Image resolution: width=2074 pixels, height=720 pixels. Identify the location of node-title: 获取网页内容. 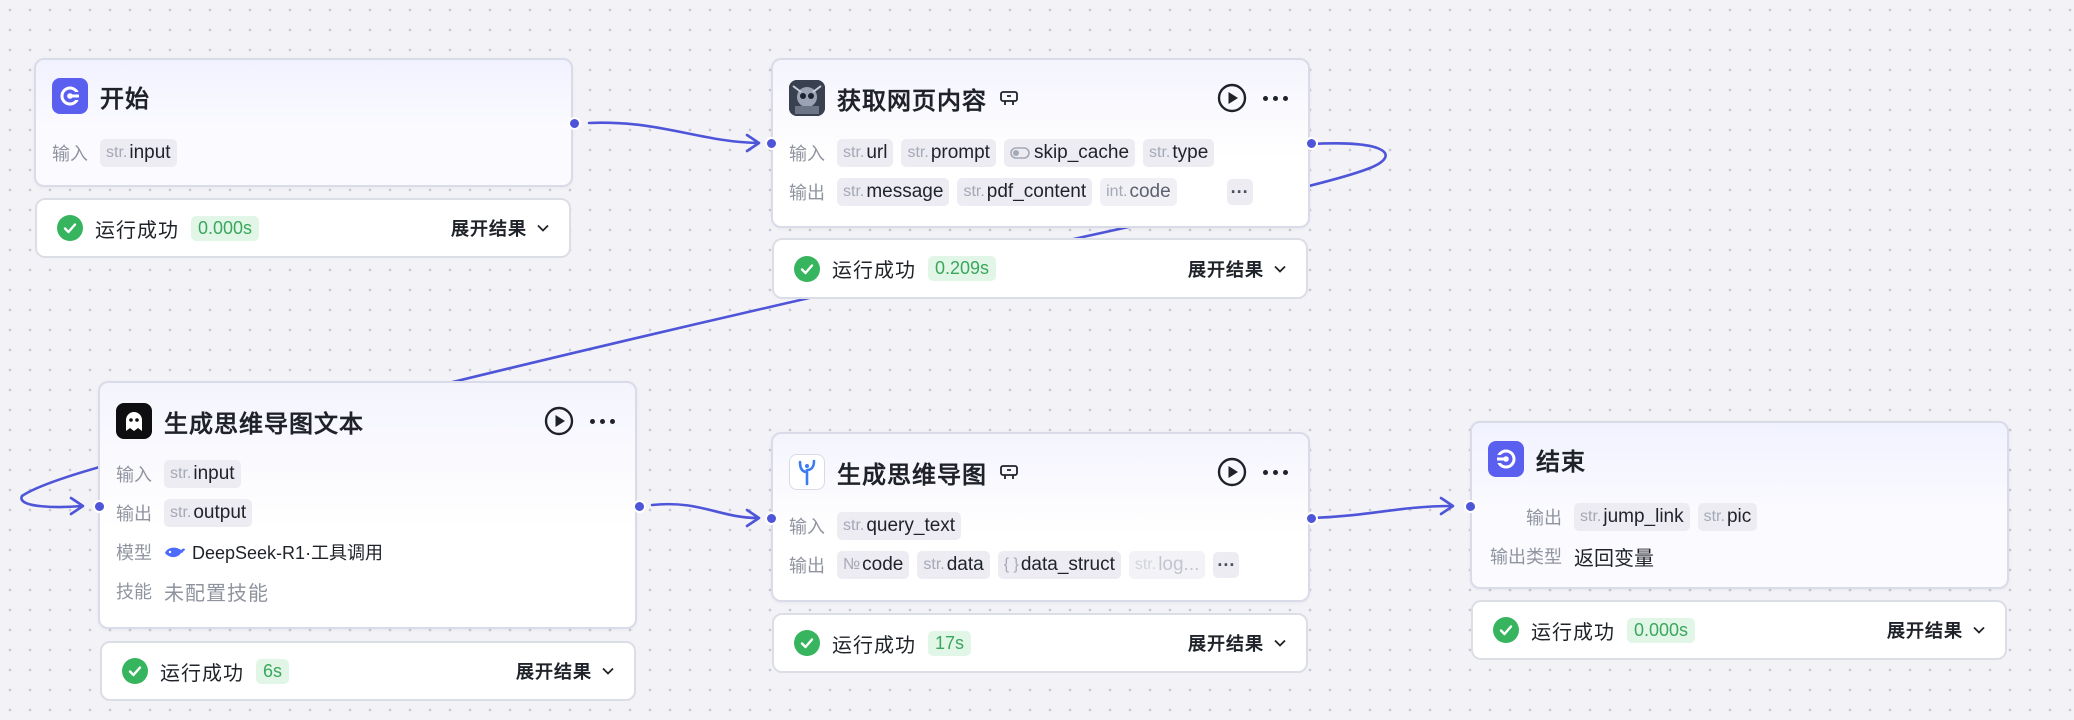
(912, 101).